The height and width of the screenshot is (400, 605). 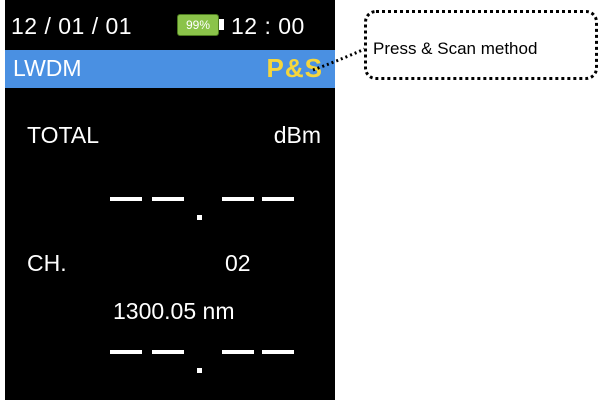 I want to click on battery-icon: 99%, so click(x=201, y=25).